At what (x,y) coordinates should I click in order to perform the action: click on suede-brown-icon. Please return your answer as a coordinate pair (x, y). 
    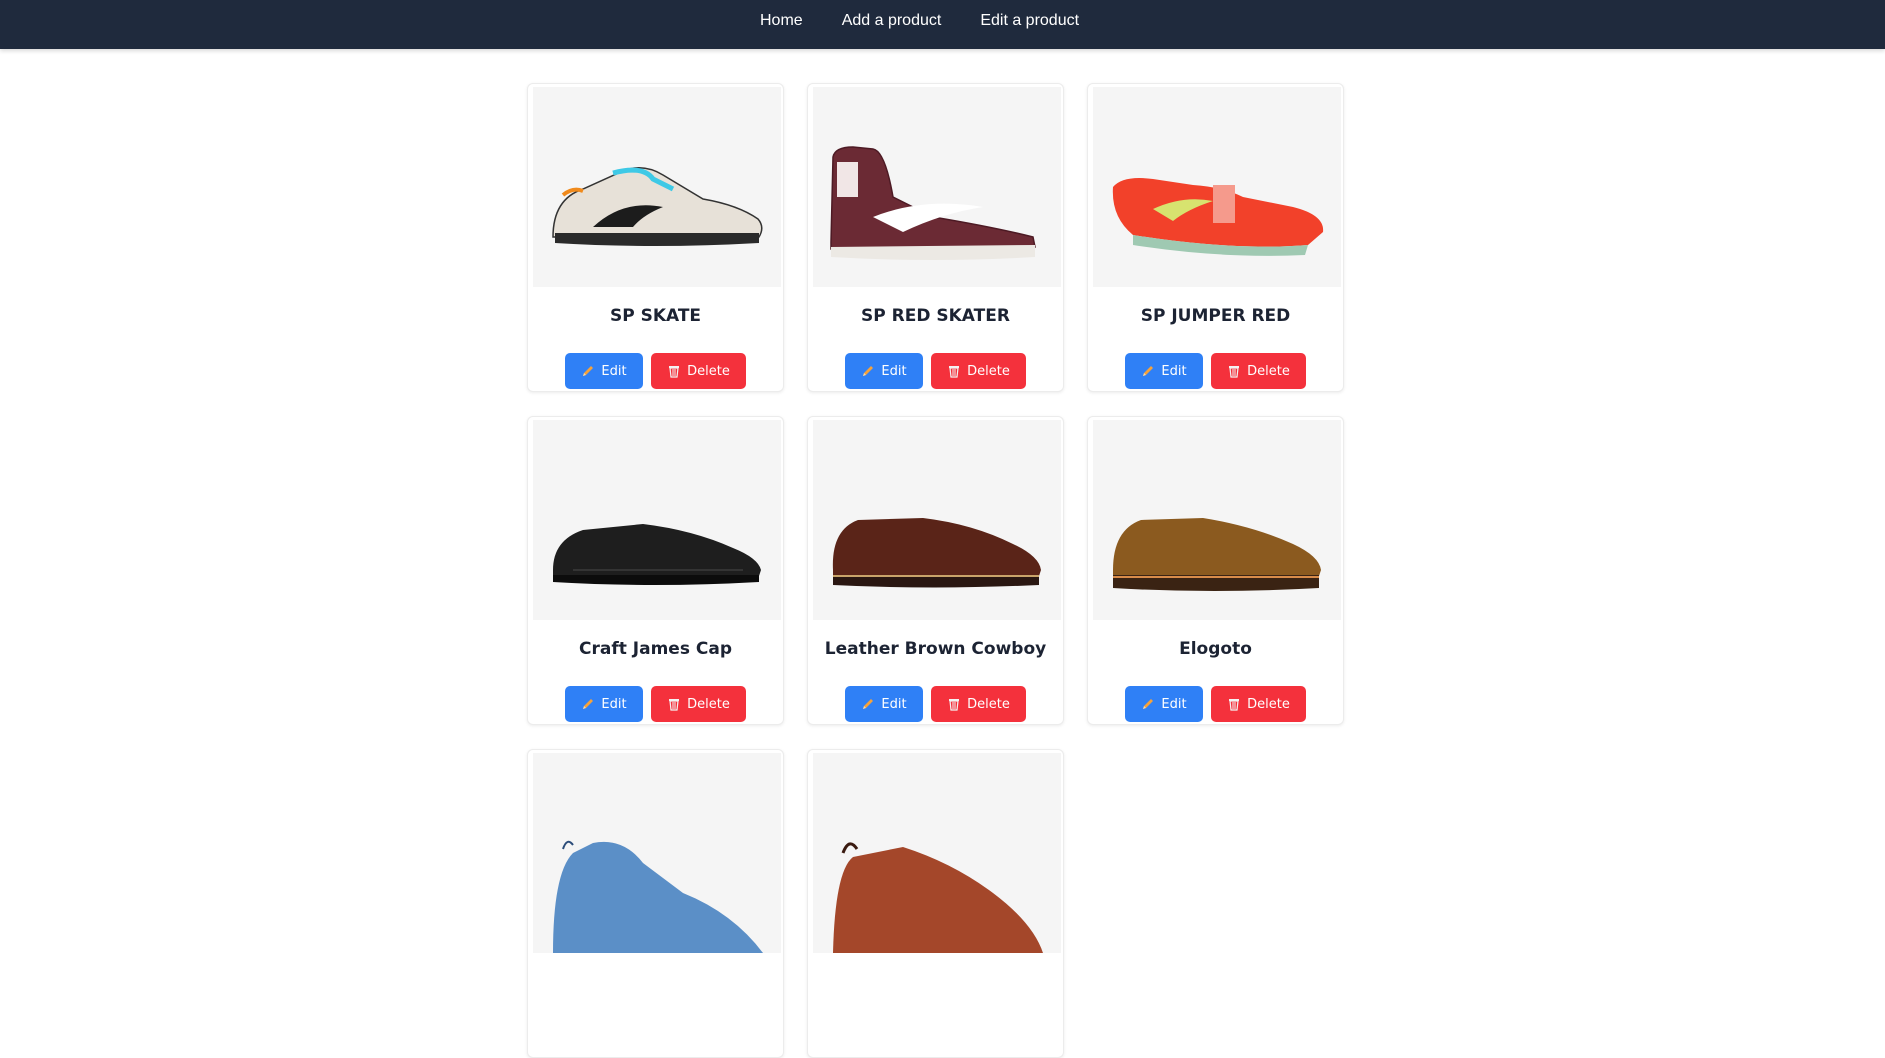
    Looking at the image, I should click on (1217, 520).